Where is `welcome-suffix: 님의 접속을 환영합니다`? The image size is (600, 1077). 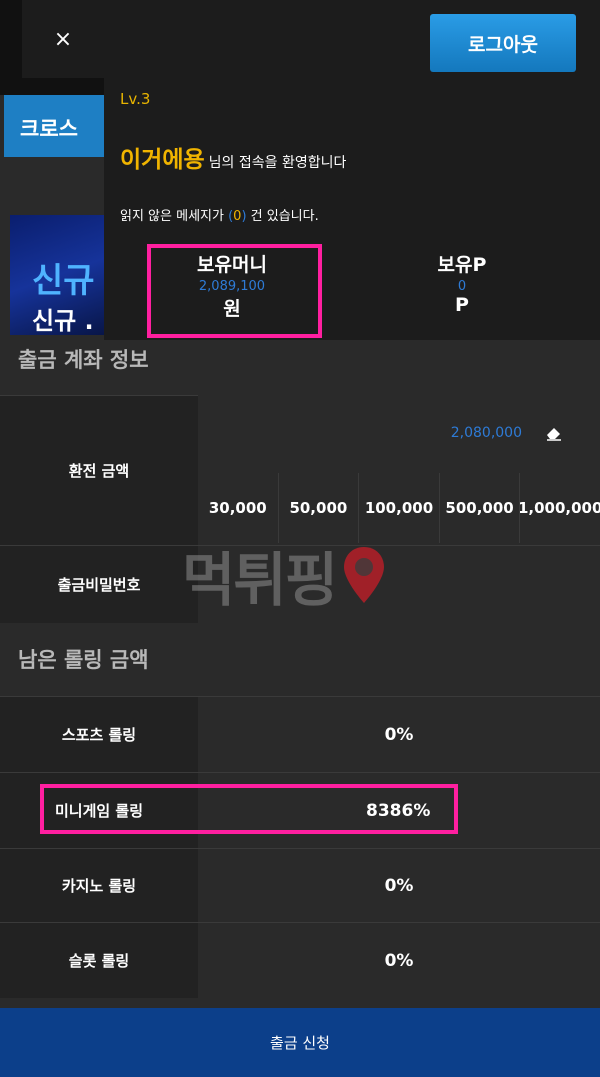
welcome-suffix: 님의 접속을 환영합니다 is located at coordinates (277, 163).